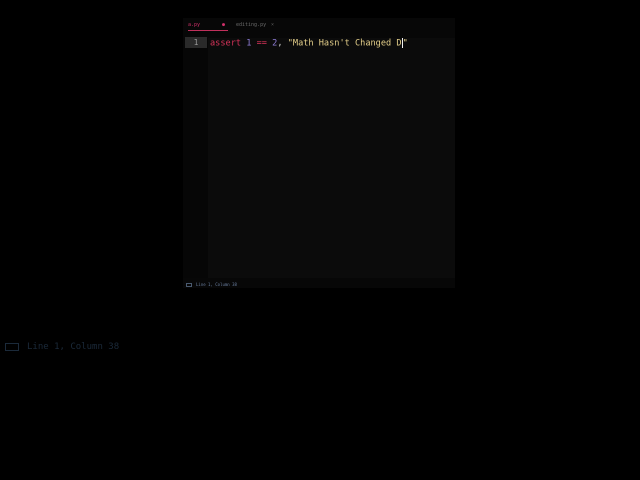  What do you see at coordinates (194, 25) in the screenshot?
I see `tab-label: a.py` at bounding box center [194, 25].